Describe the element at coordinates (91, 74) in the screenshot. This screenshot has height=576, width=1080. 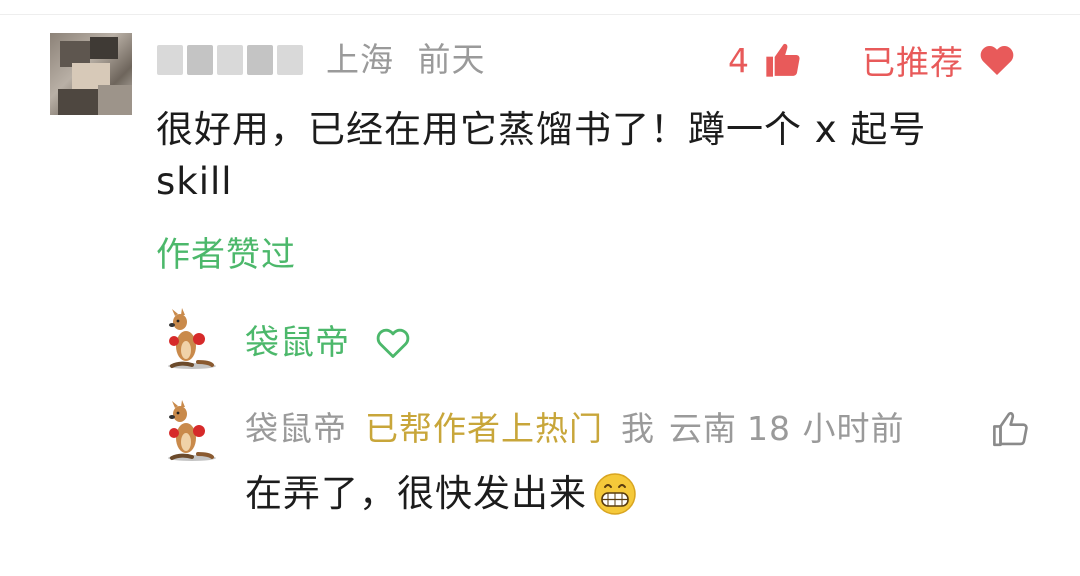
I see `commenter-avatar` at that location.